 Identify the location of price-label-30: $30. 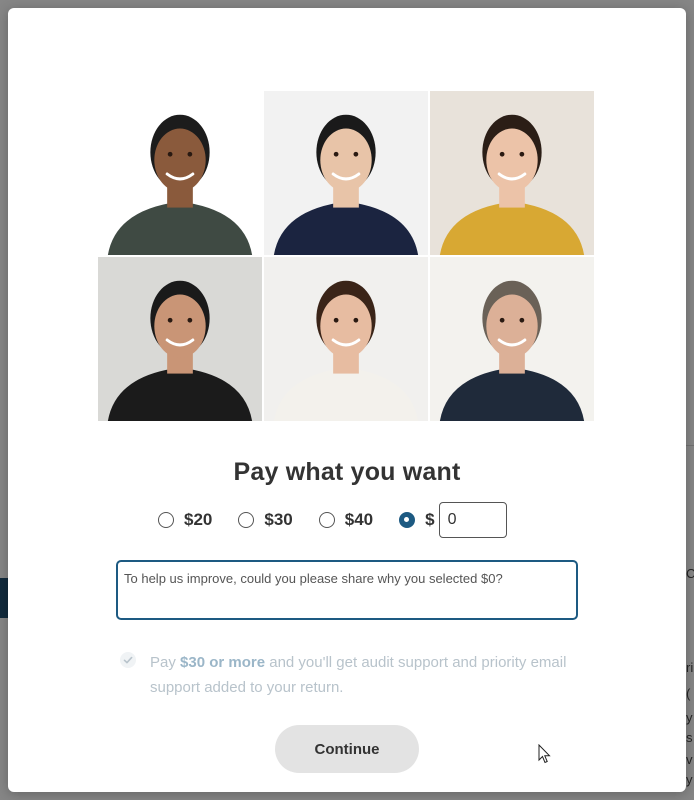
(278, 519).